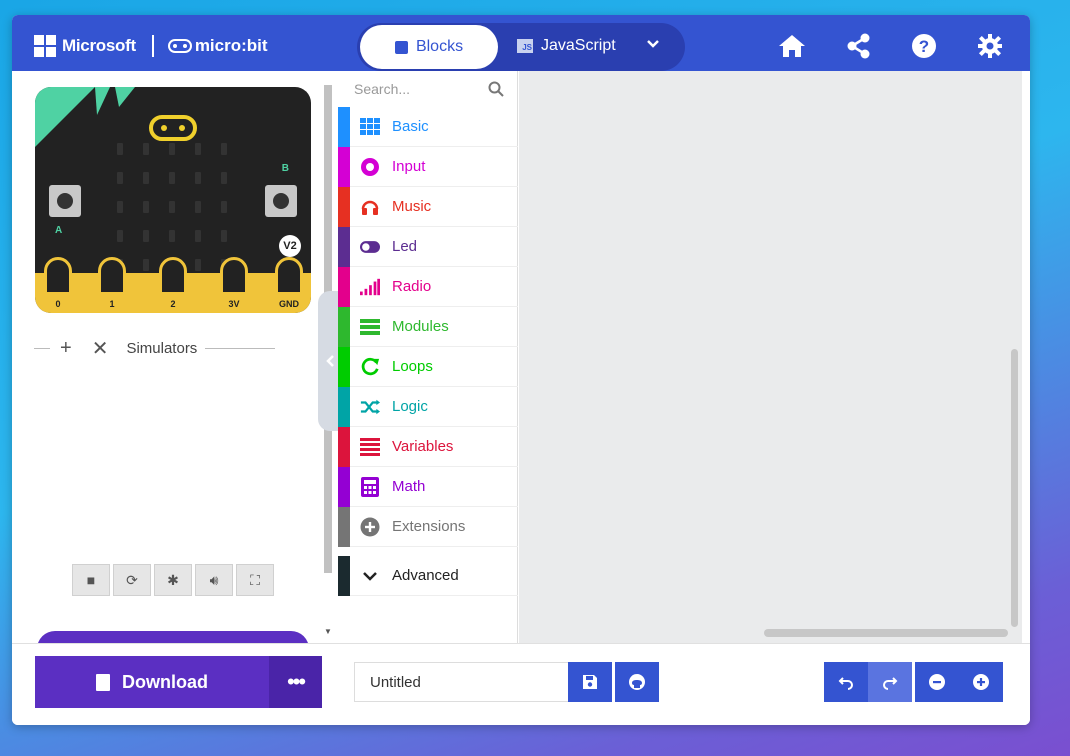 Image resolution: width=1070 pixels, height=756 pixels. I want to click on undo-button, so click(846, 682).